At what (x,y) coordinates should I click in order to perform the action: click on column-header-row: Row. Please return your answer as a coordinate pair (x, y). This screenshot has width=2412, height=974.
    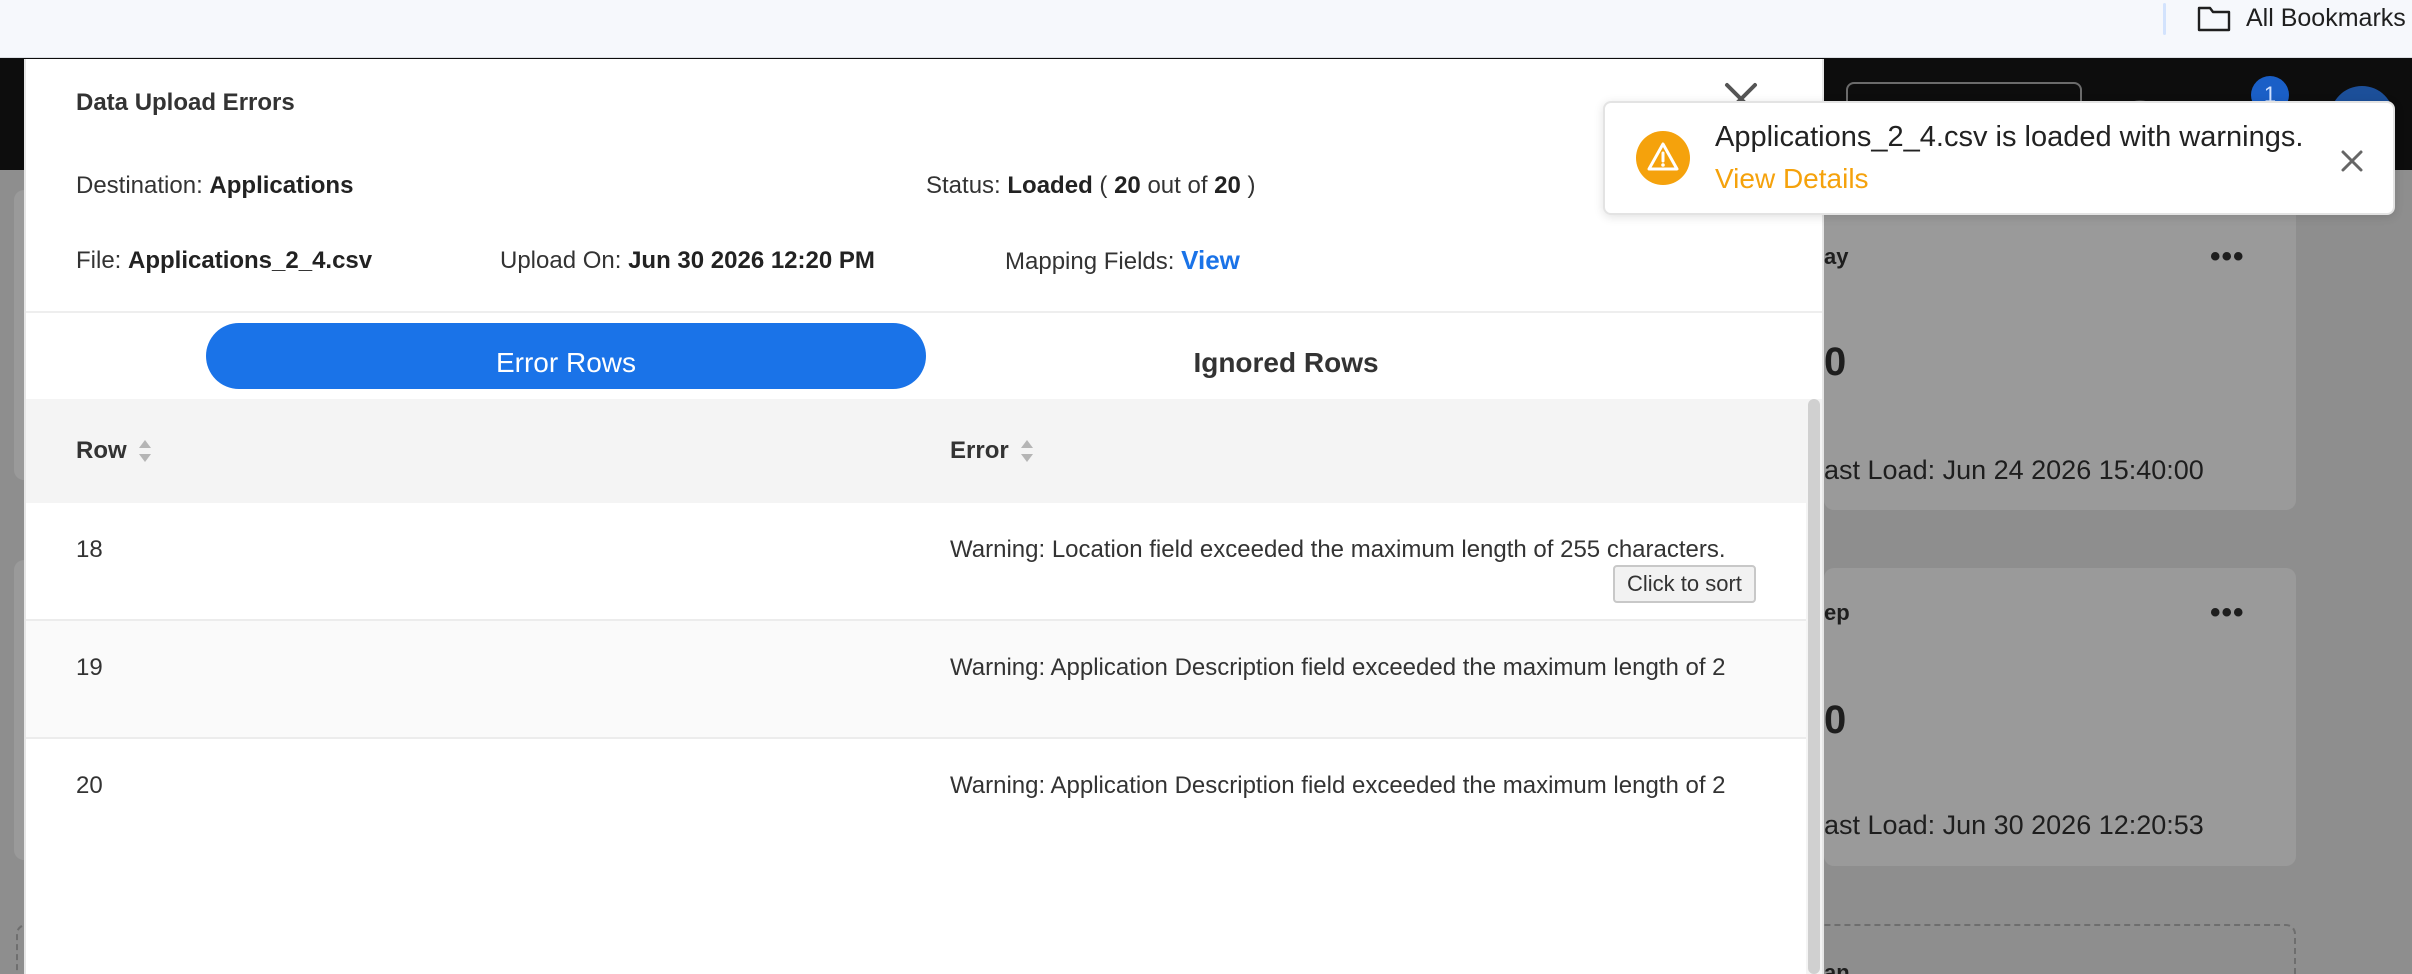
    Looking at the image, I should click on (114, 451).